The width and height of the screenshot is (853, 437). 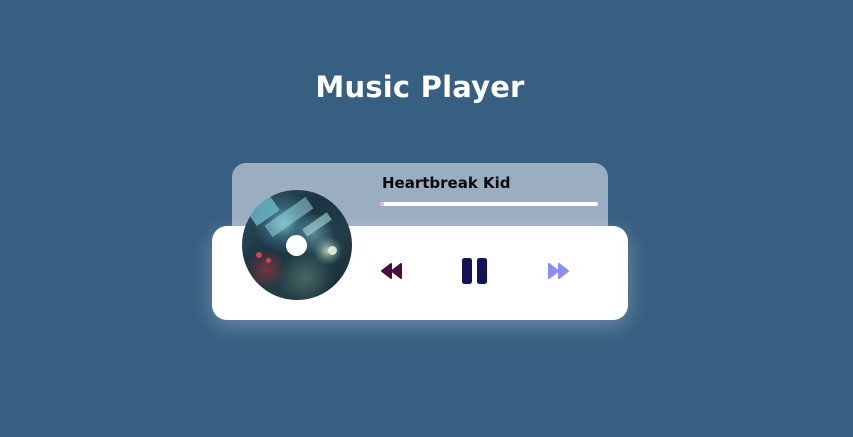 I want to click on pause-icon, so click(x=474, y=271).